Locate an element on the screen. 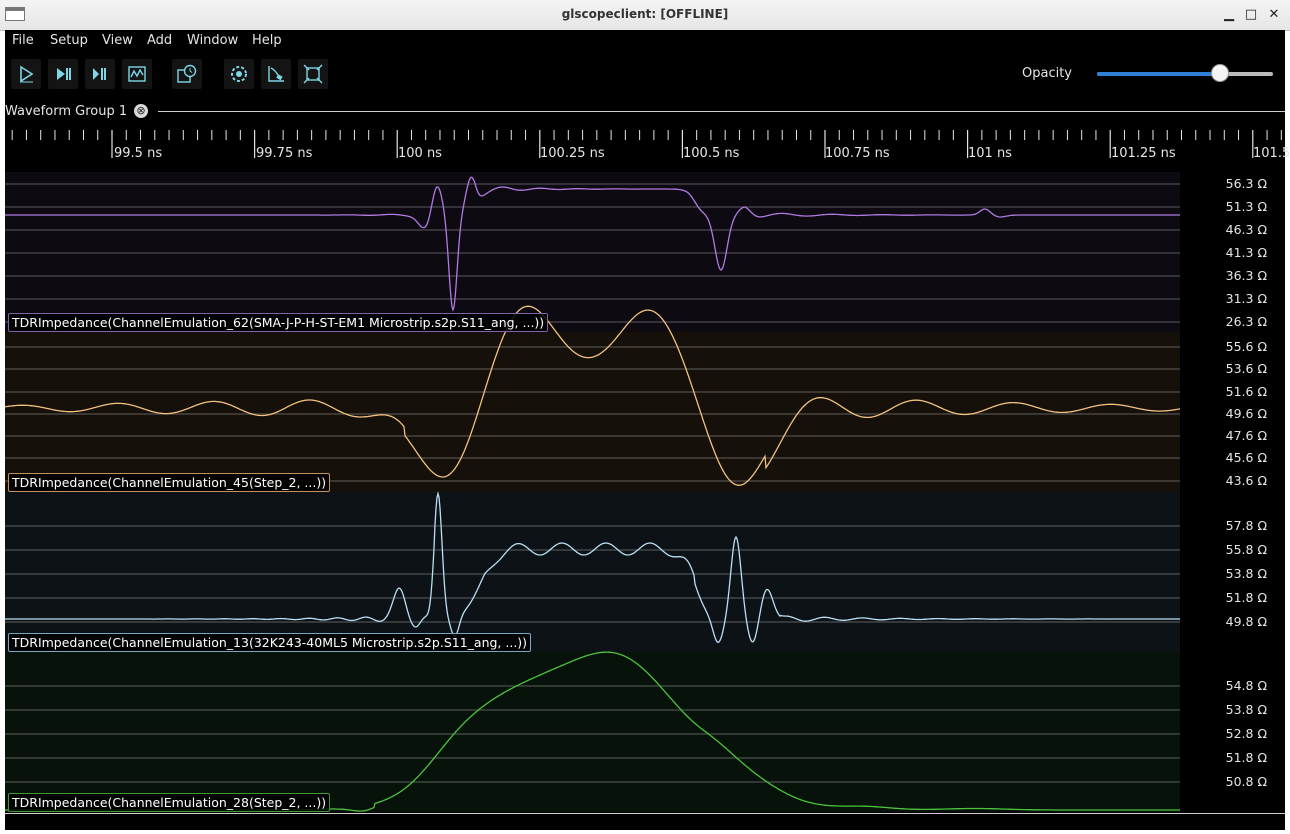 The height and width of the screenshot is (834, 1290). force-trigger-button is located at coordinates (100, 74).